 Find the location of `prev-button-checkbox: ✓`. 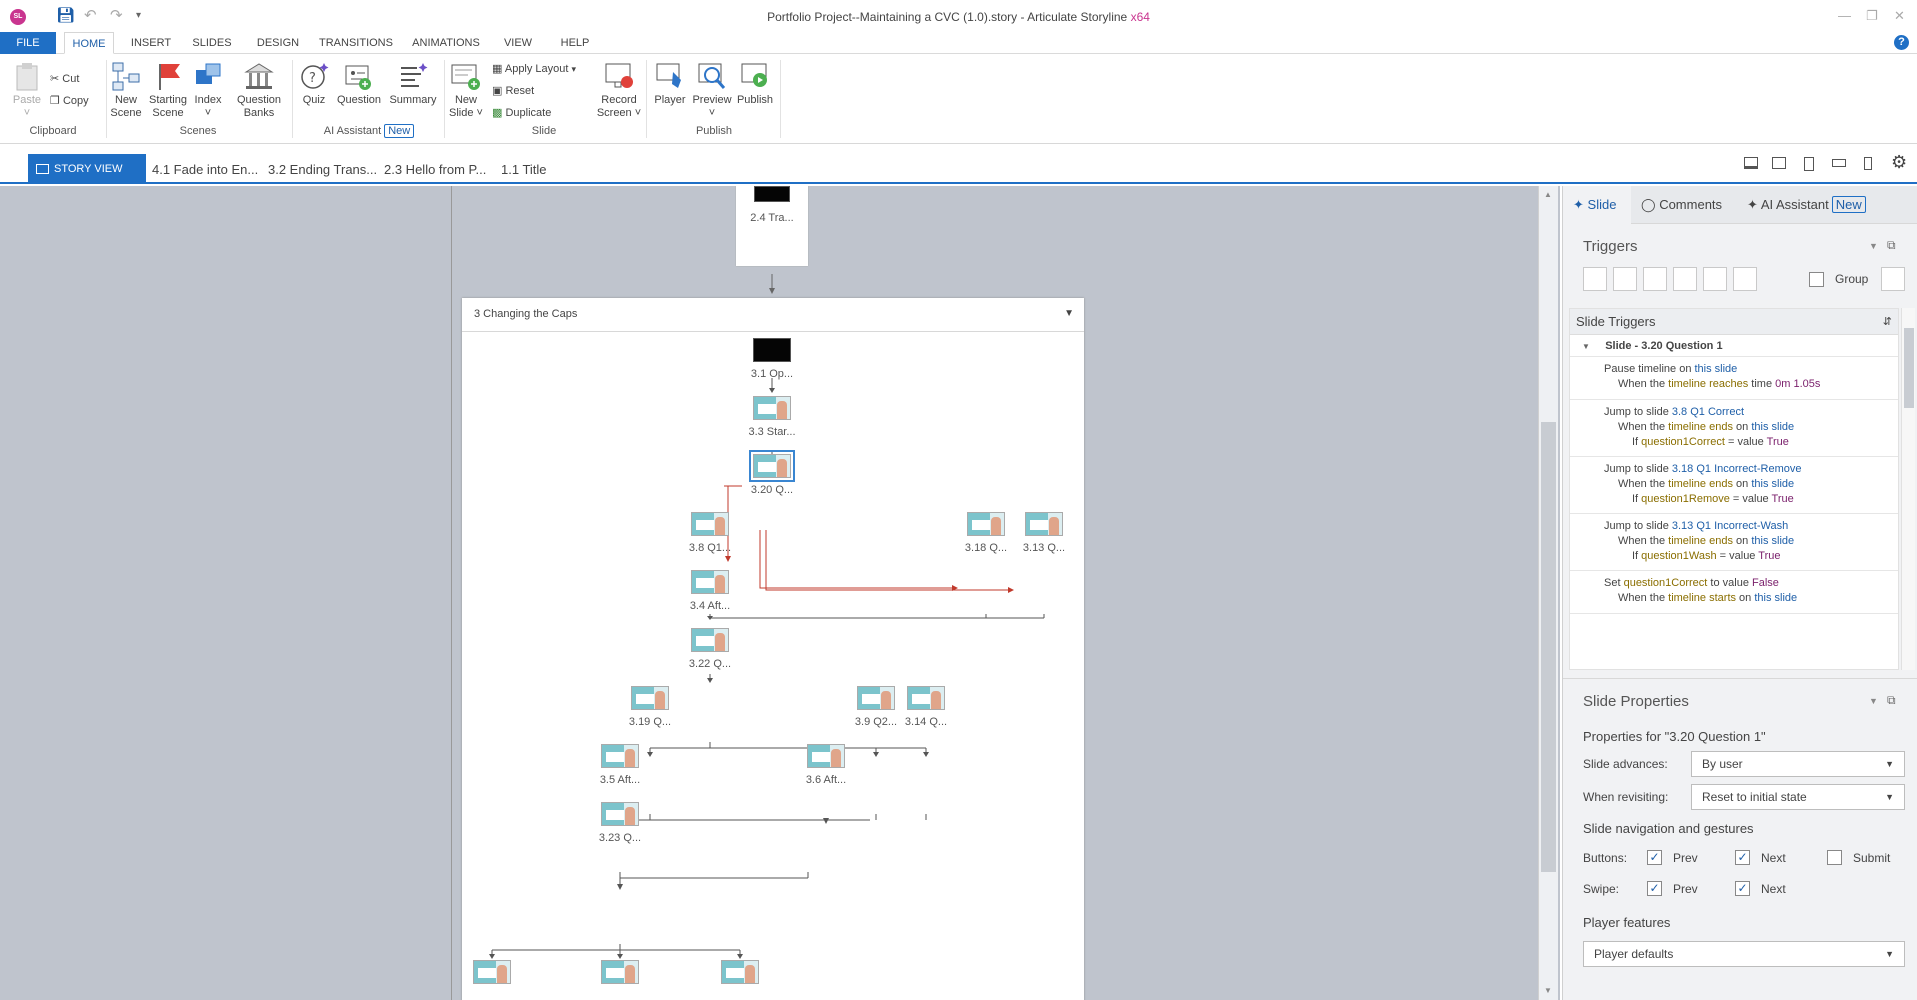

prev-button-checkbox: ✓ is located at coordinates (1654, 857).